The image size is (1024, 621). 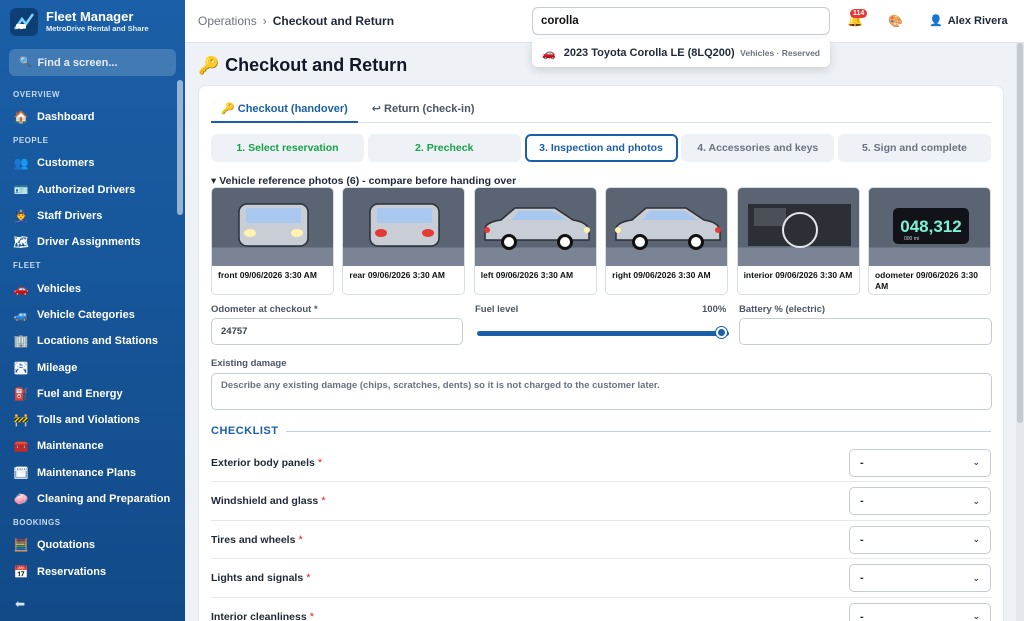 I want to click on sidebar-item-locations-and-stations: 🏢 Locations and Stations, so click(x=92, y=341).